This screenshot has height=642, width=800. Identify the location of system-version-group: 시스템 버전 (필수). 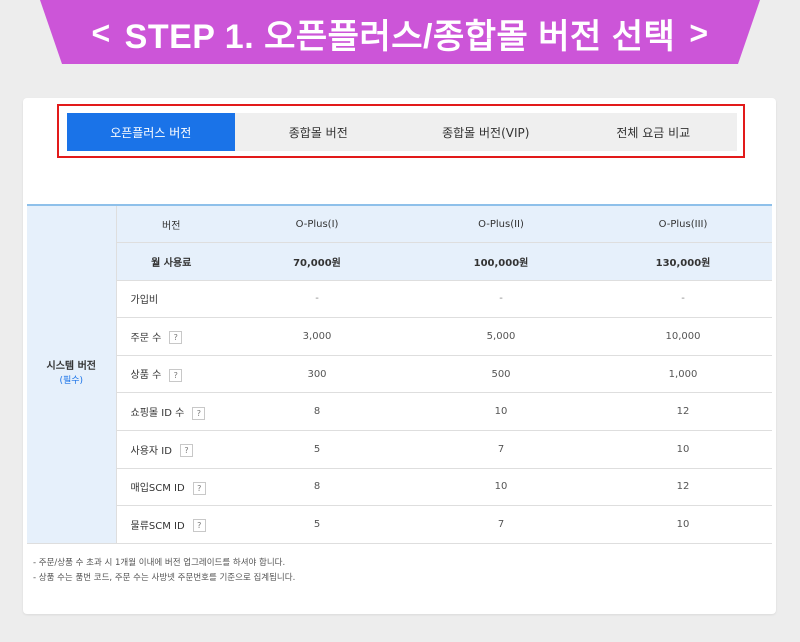
(71, 374).